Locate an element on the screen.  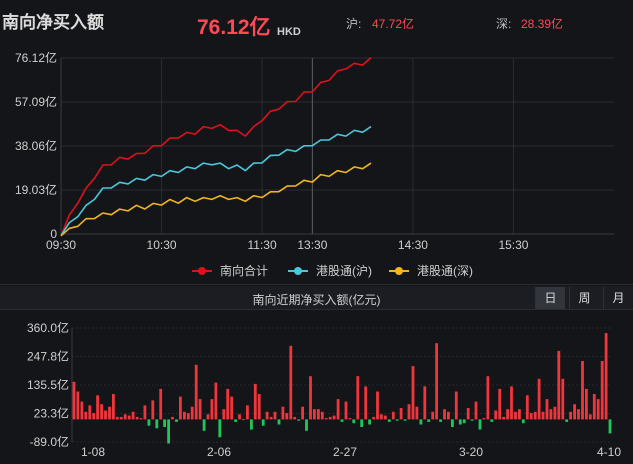
tab-day: 日 is located at coordinates (550, 298).